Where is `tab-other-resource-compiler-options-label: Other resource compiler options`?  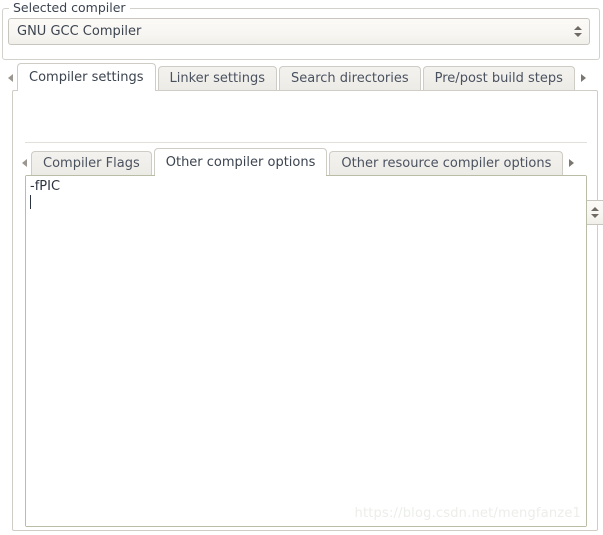 tab-other-resource-compiler-options-label: Other resource compiler options is located at coordinates (446, 163).